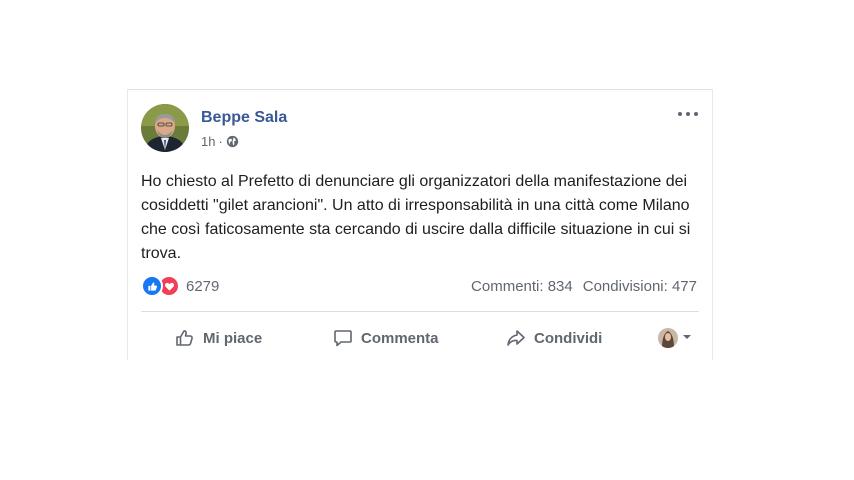 This screenshot has height=480, width=854. What do you see at coordinates (185, 338) in the screenshot?
I see `thumbs-up-icon` at bounding box center [185, 338].